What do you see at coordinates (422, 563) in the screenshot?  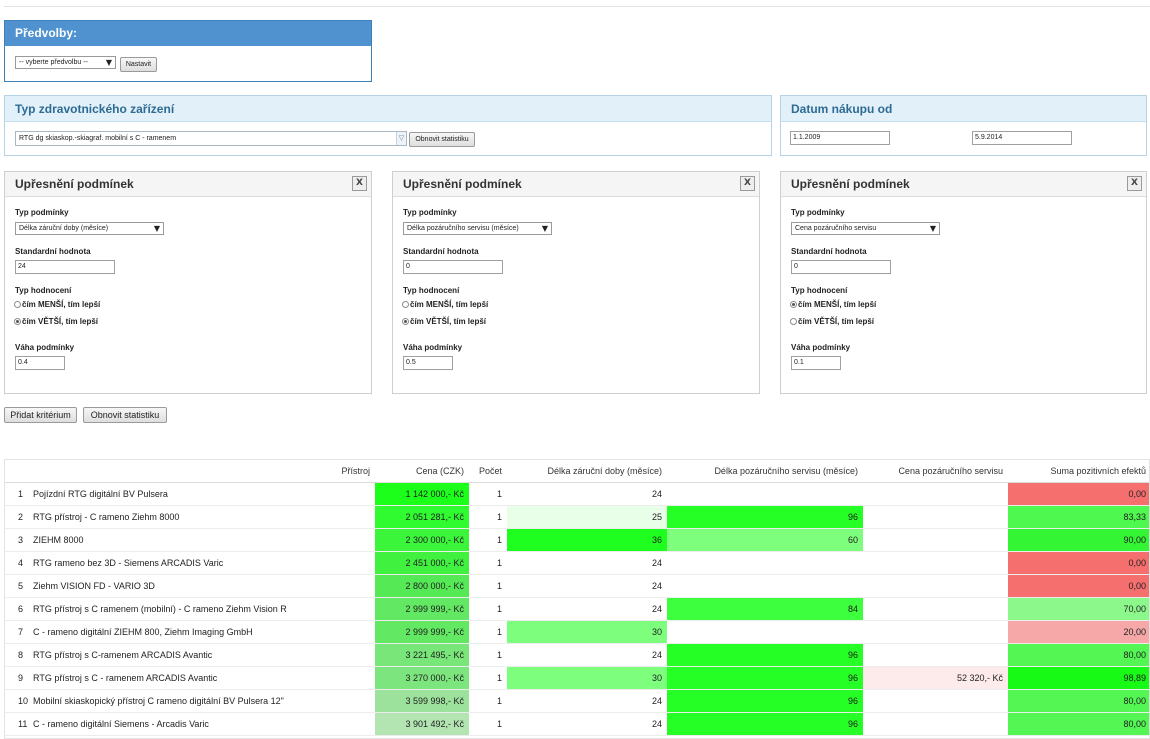 I see `price-cell: 2 451 000,- Kč` at bounding box center [422, 563].